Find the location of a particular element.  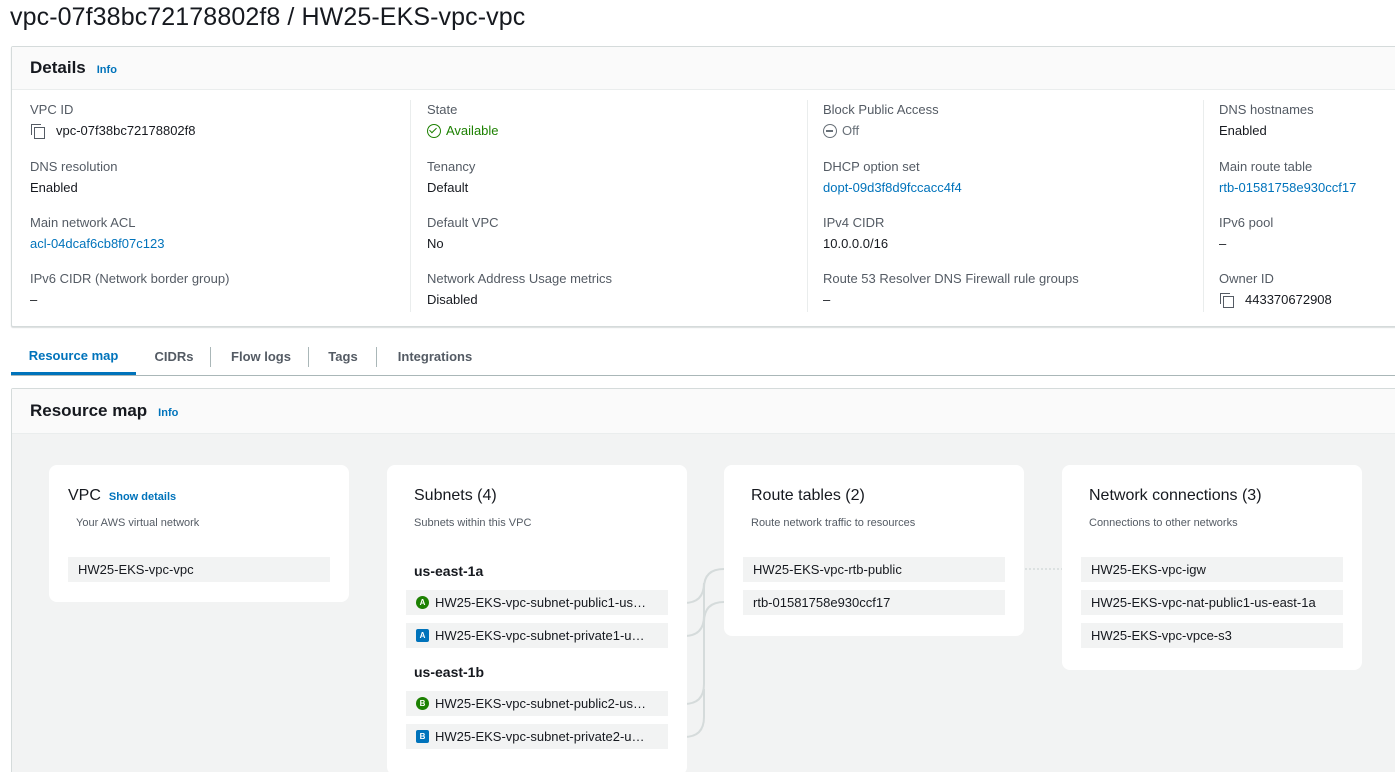

main-route-table-label: Main route table is located at coordinates (1266, 166).